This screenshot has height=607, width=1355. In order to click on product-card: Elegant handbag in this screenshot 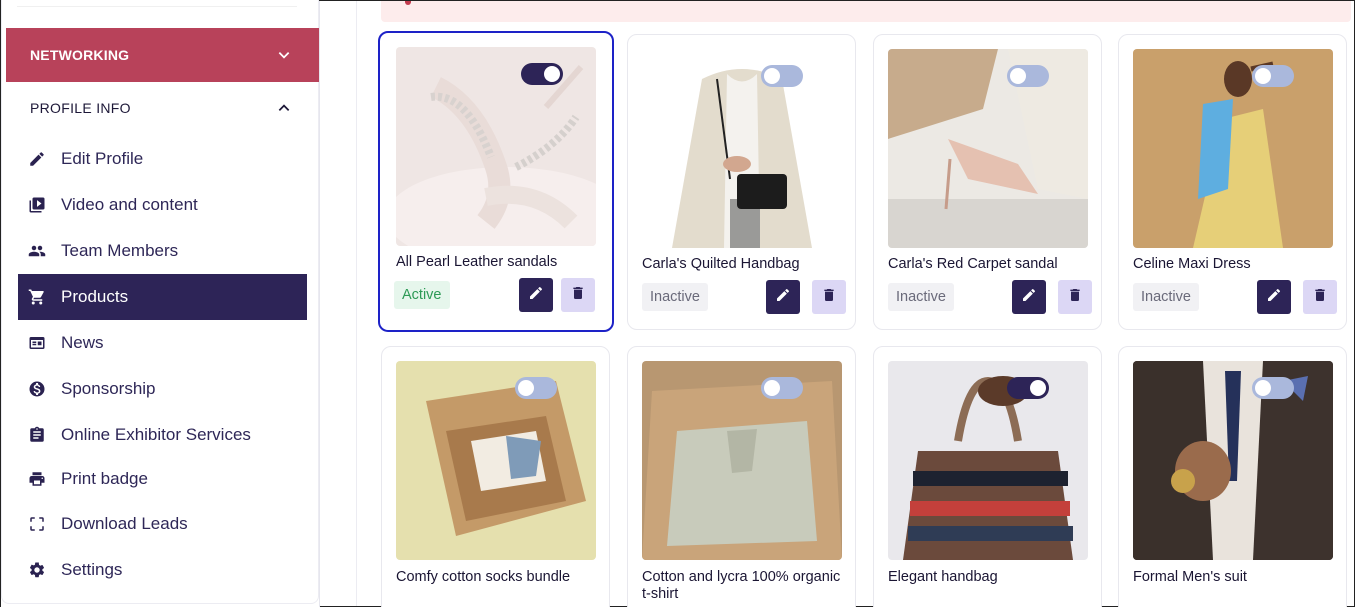, I will do `click(987, 476)`.